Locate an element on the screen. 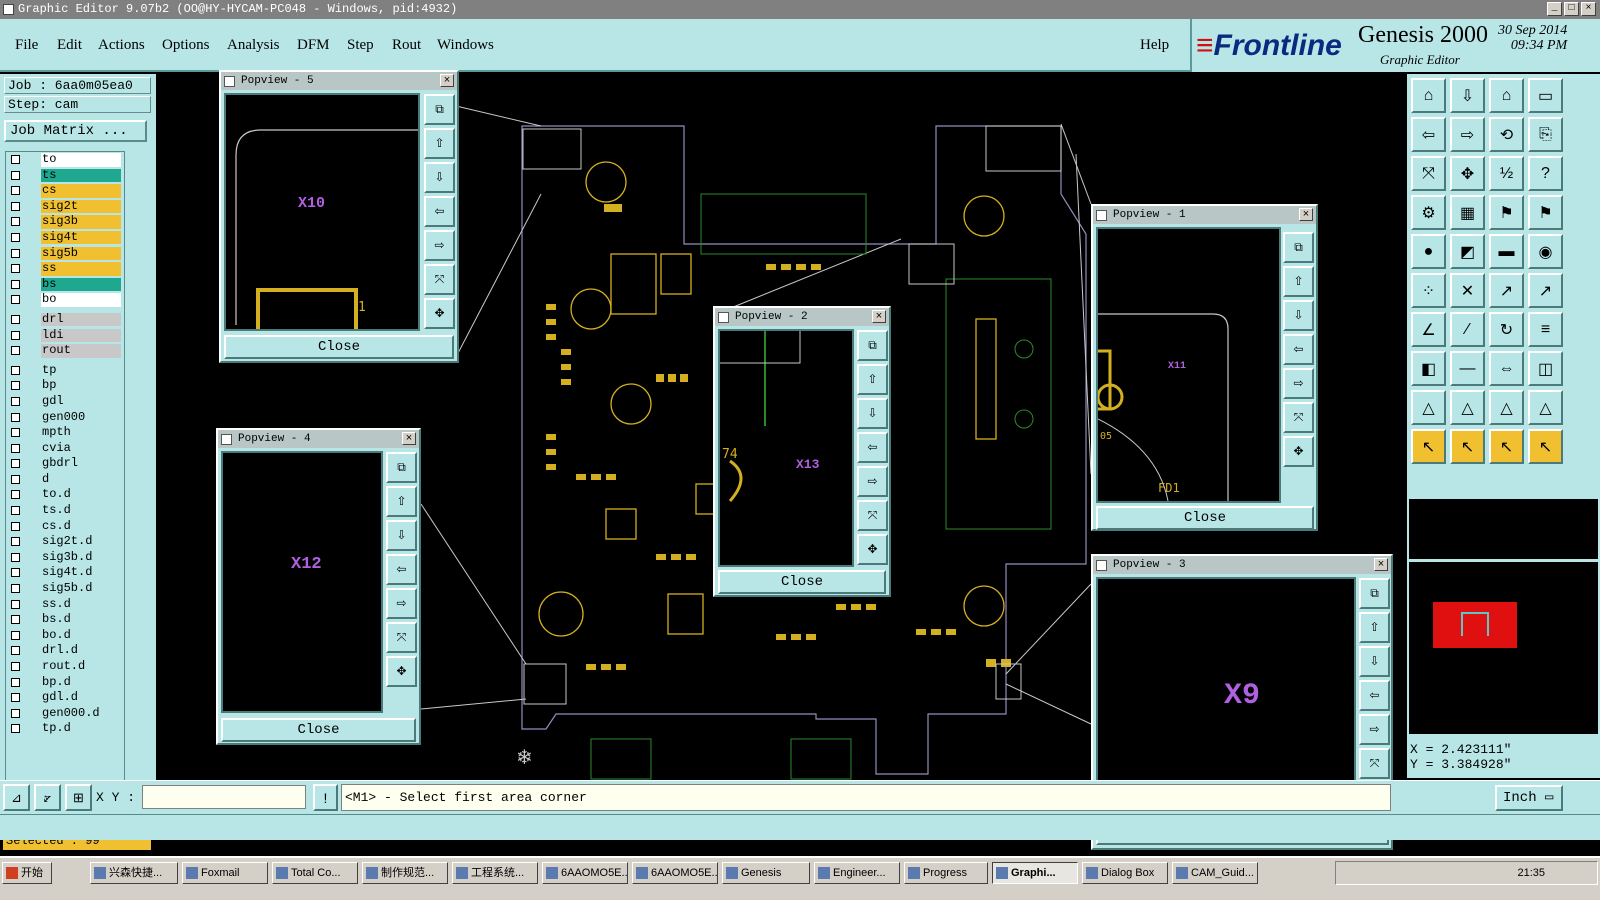 The height and width of the screenshot is (900, 1600). layer-name: rout.d is located at coordinates (81, 667).